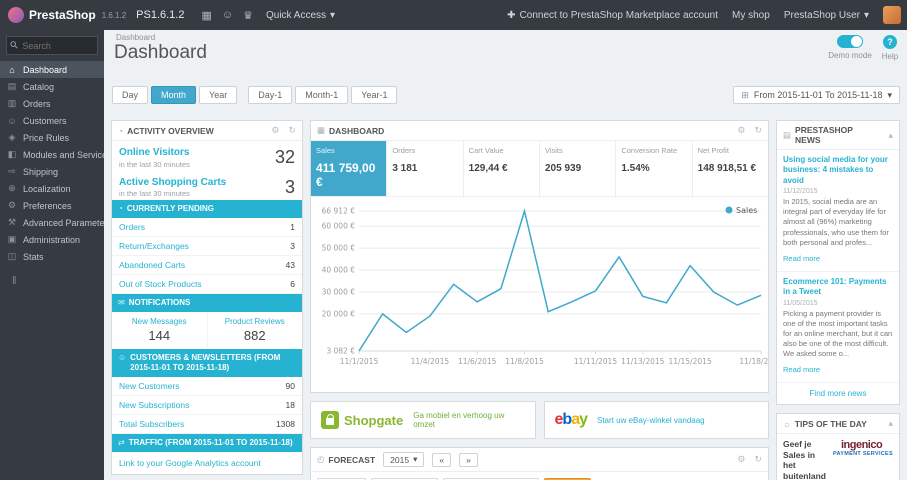  I want to click on badges-icon: ♛, so click(248, 15).